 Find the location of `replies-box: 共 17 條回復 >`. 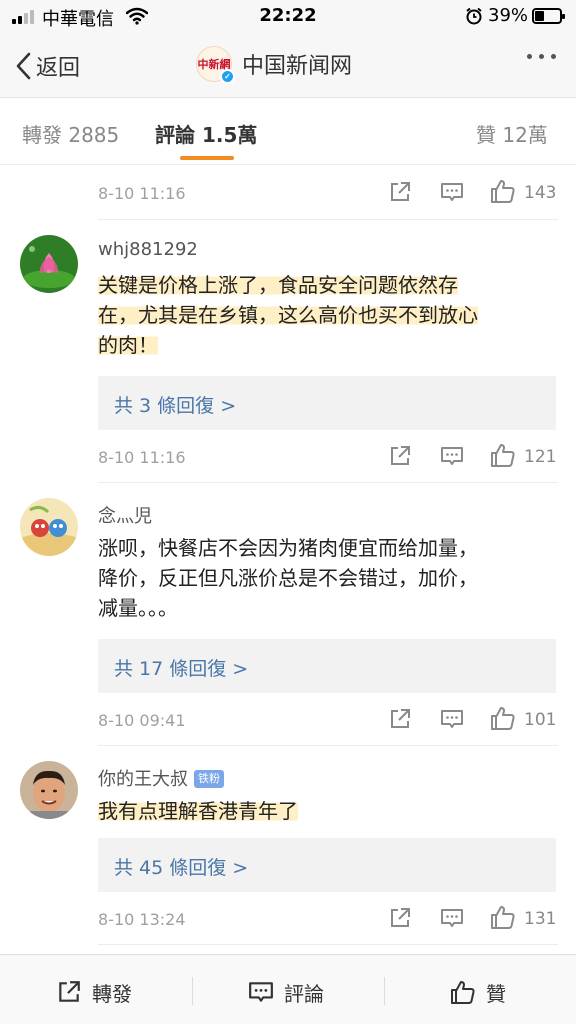

replies-box: 共 17 條回復 > is located at coordinates (327, 666).